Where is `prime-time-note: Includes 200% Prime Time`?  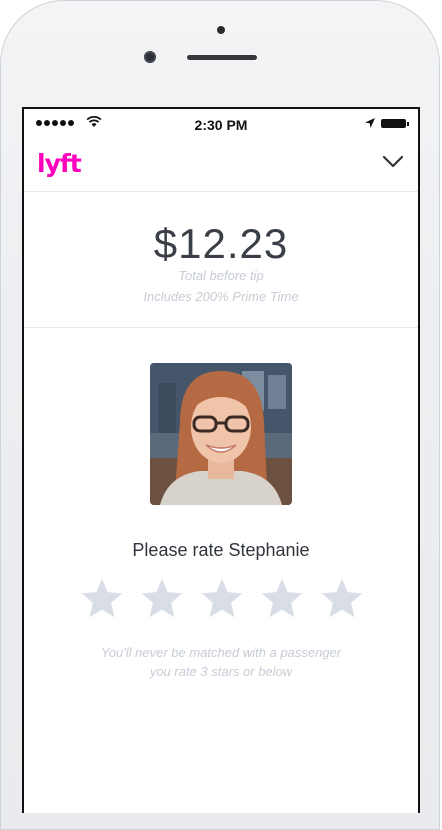
prime-time-note: Includes 200% Prime Time is located at coordinates (221, 296).